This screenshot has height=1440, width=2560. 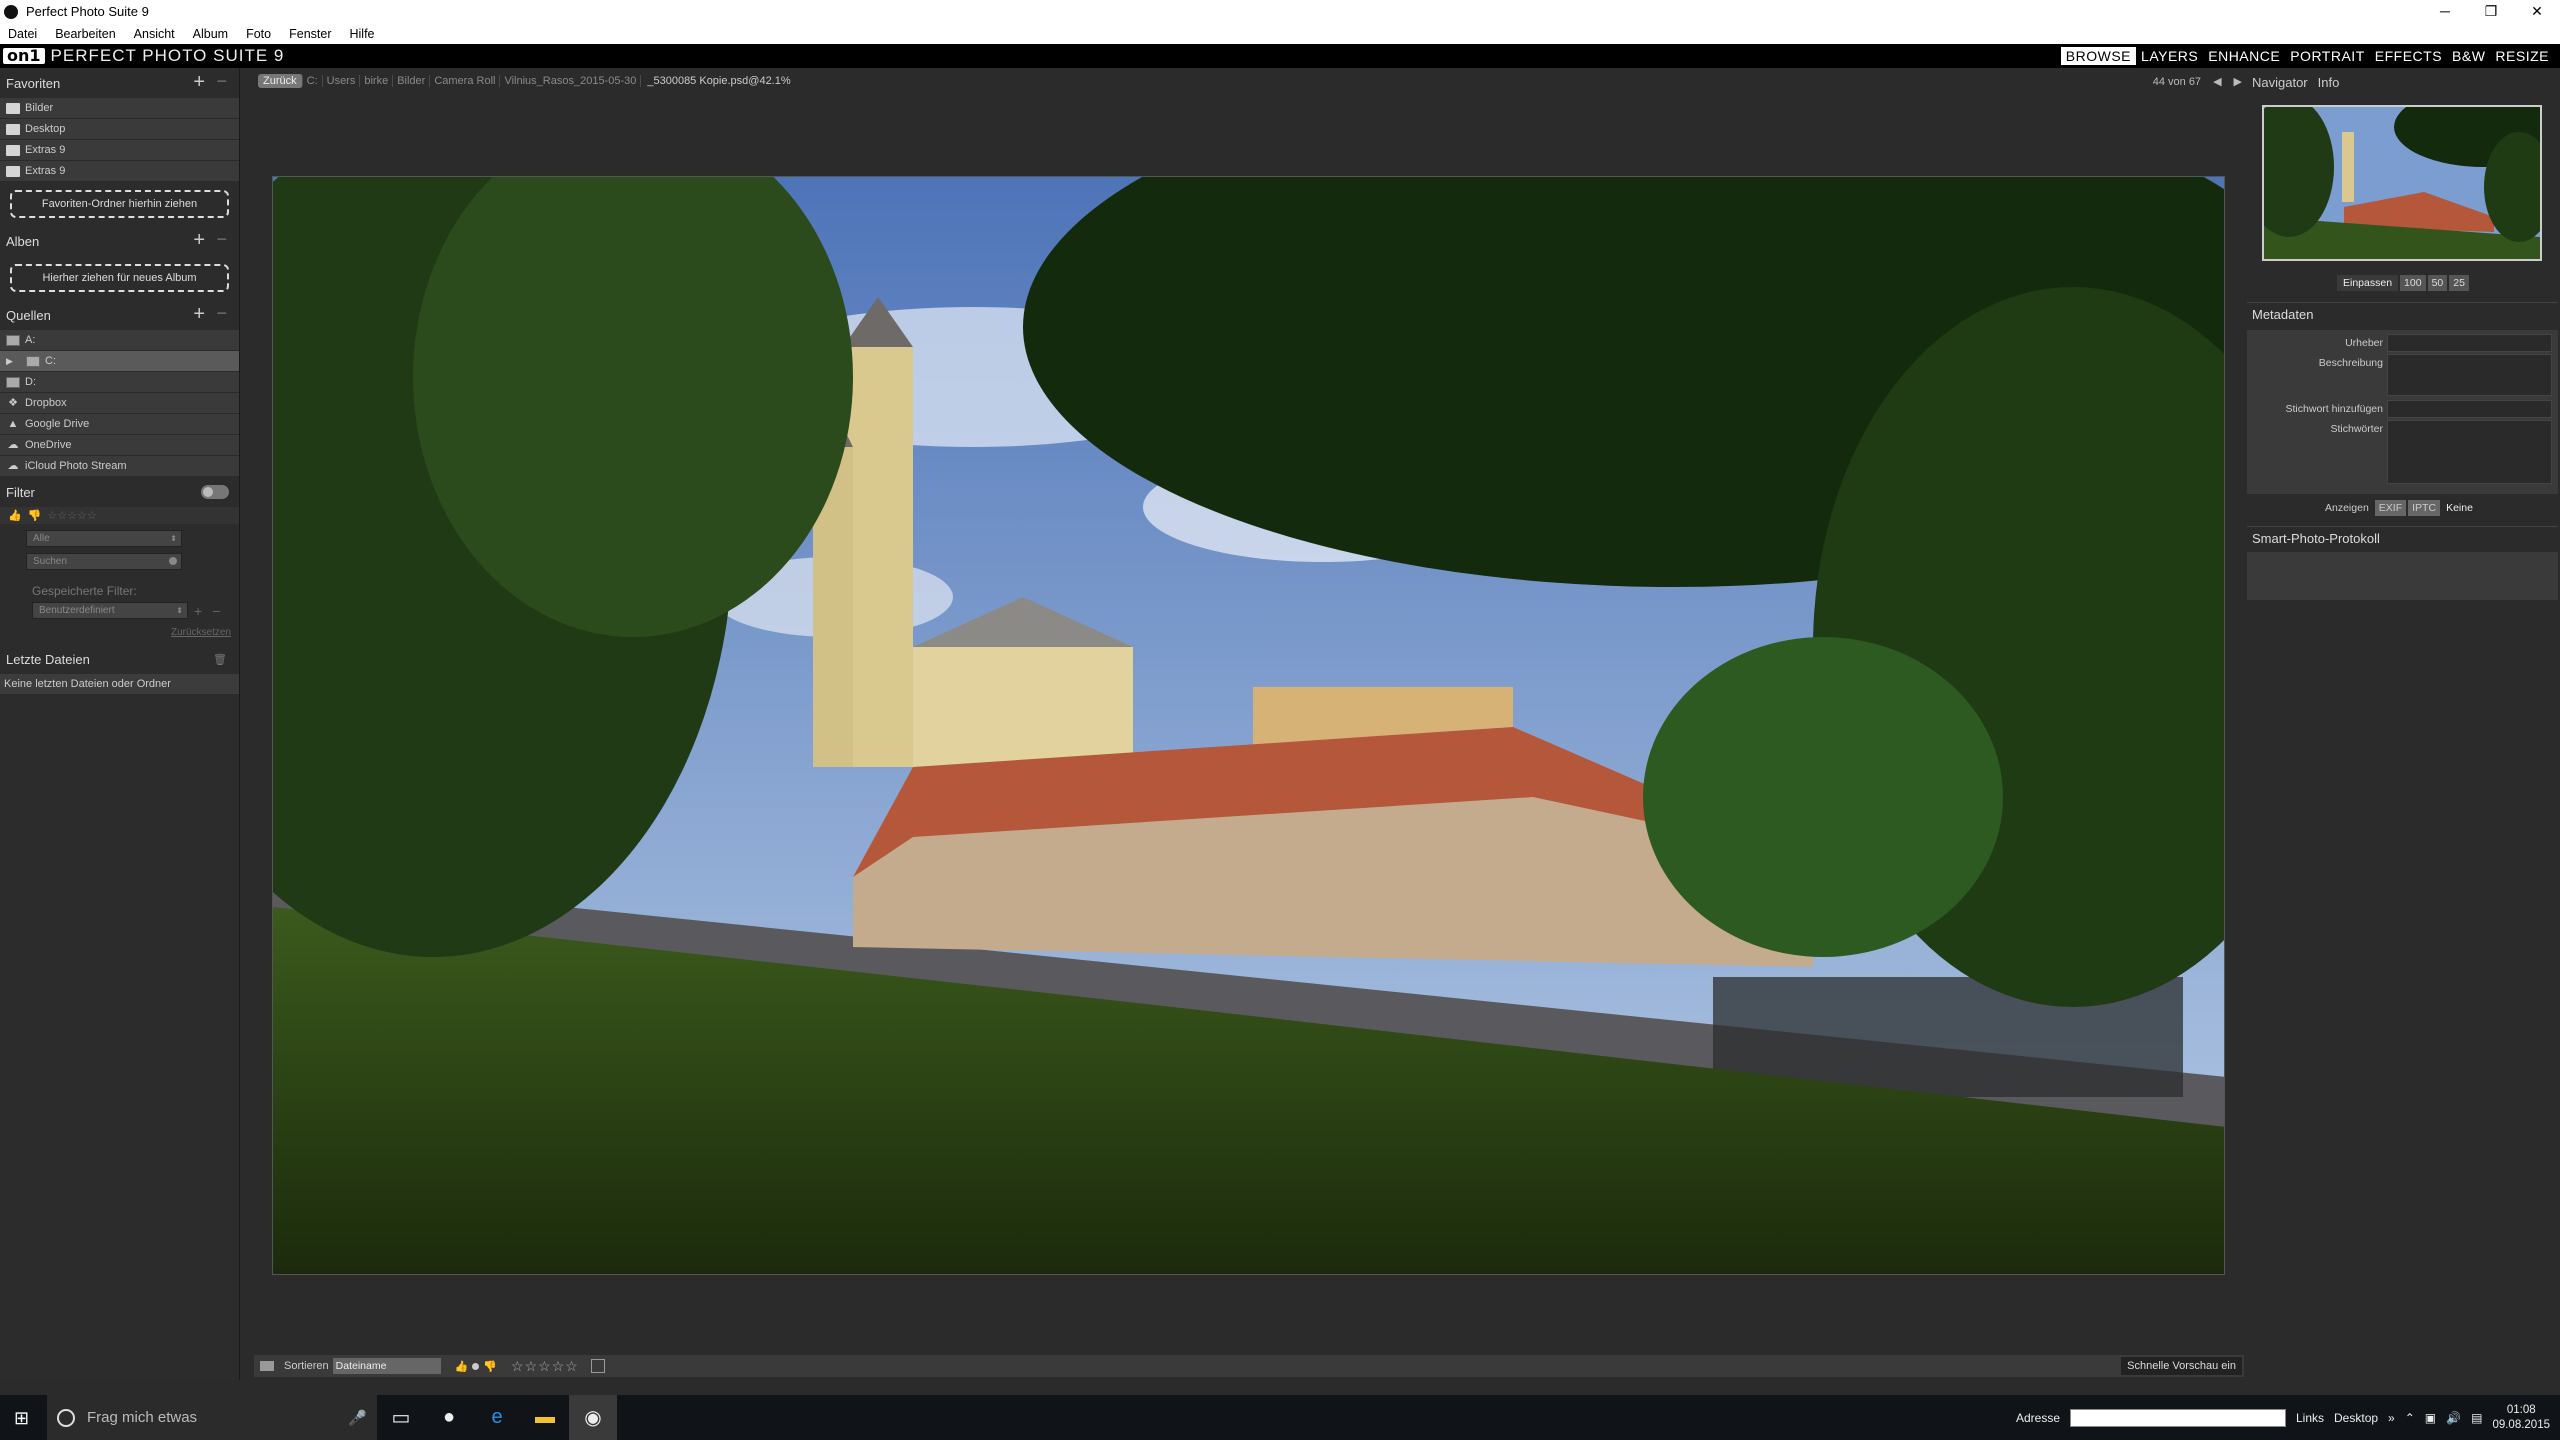 What do you see at coordinates (22, 34) in the screenshot?
I see `menu-datei: Datei` at bounding box center [22, 34].